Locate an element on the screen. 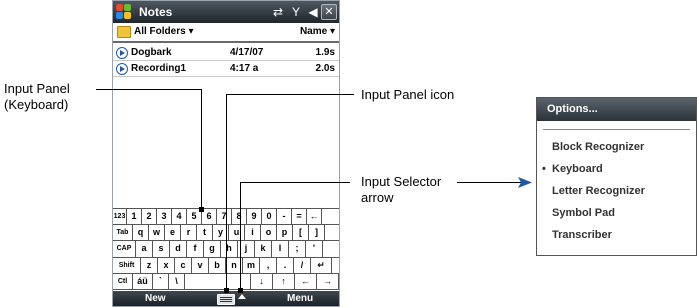 The height and width of the screenshot is (307, 697). key: l is located at coordinates (280, 249).